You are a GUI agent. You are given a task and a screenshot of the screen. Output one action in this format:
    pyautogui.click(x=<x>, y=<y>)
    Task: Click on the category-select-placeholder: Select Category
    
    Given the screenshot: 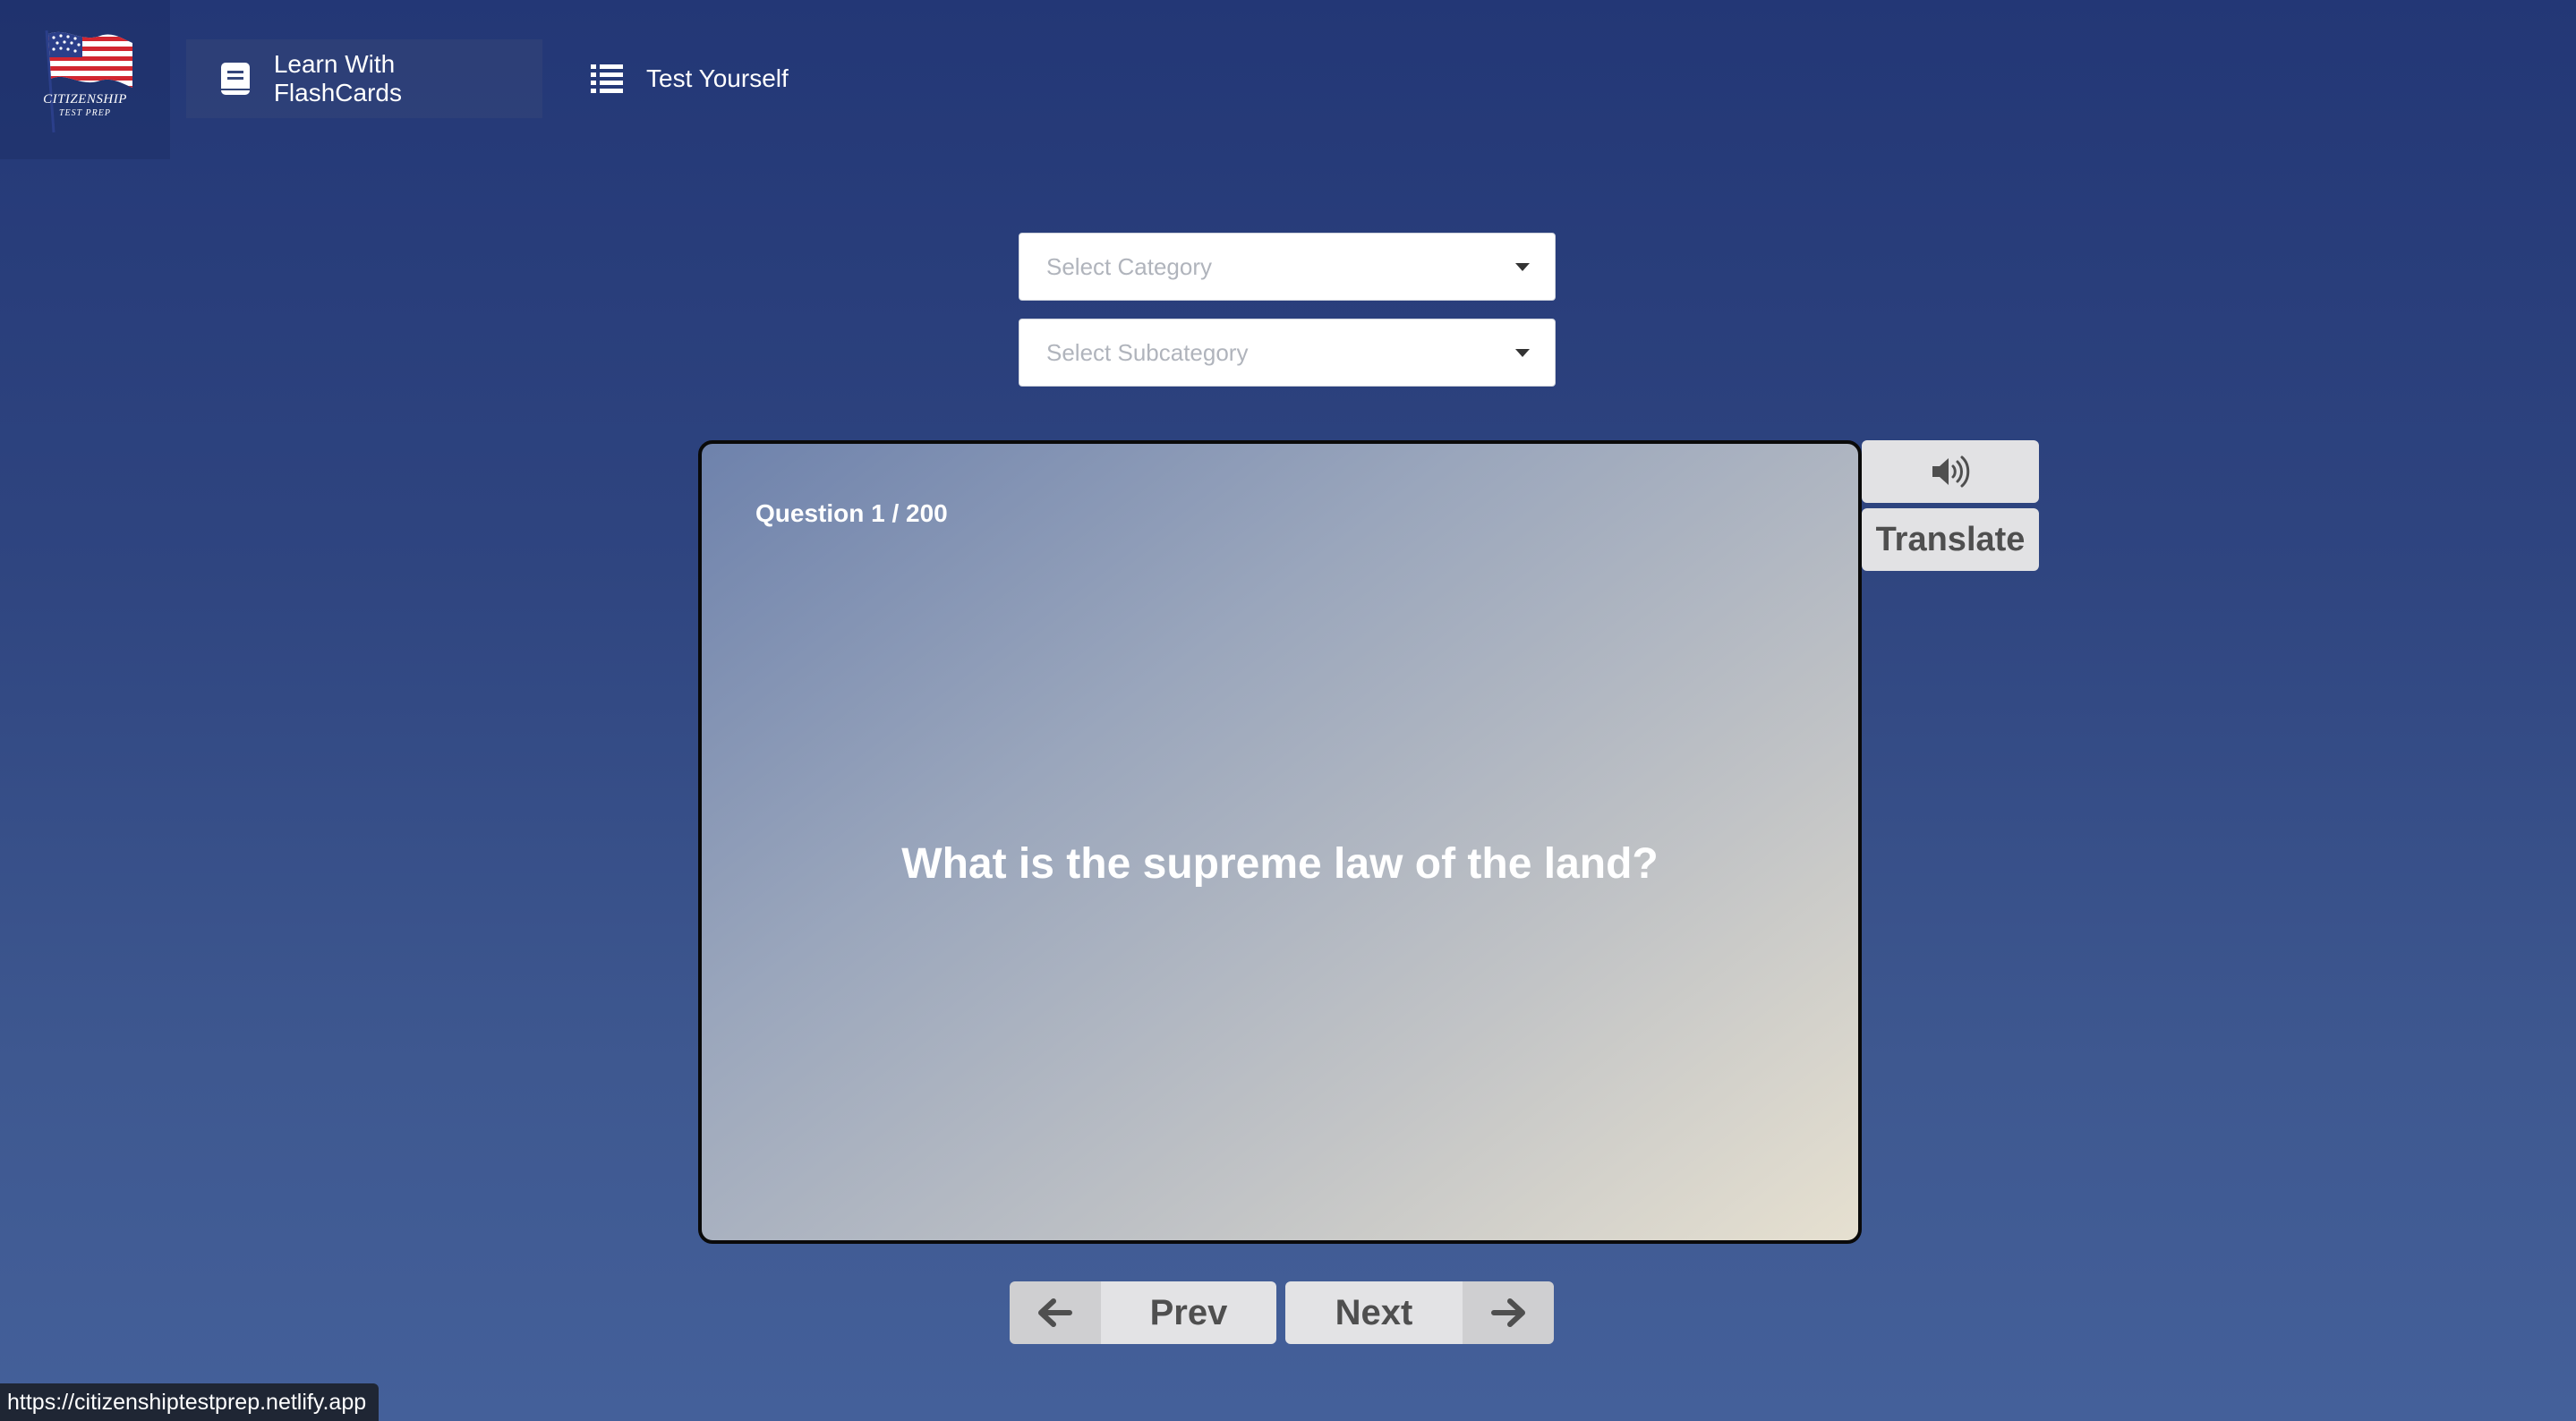 What is the action you would take?
    pyautogui.click(x=1129, y=266)
    